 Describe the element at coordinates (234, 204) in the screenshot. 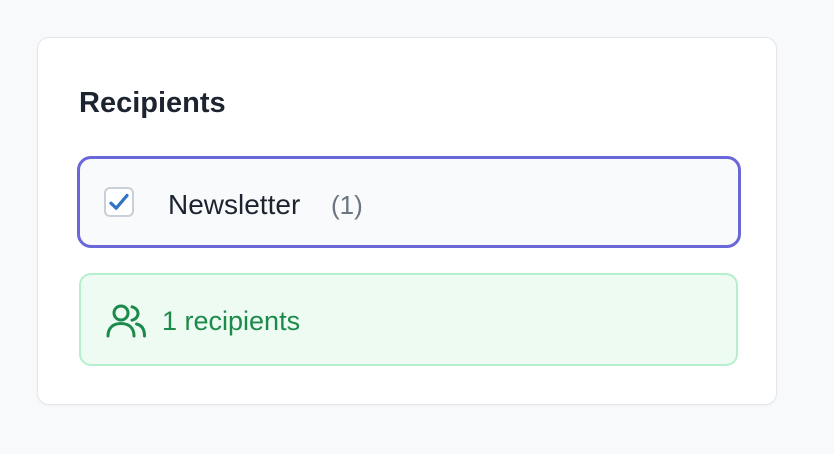

I see `newsletter-label: Newsletter` at that location.